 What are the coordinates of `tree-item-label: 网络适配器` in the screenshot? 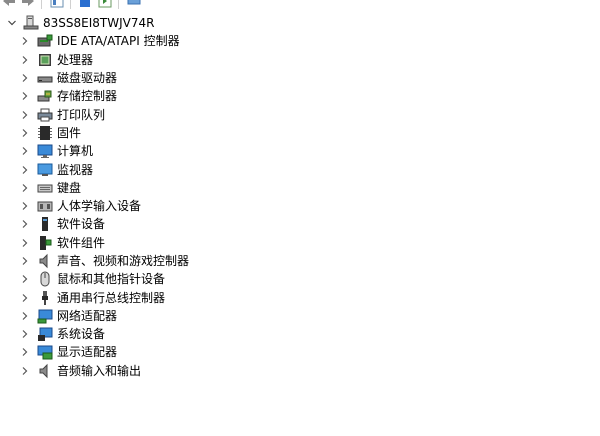 It's located at (87, 315).